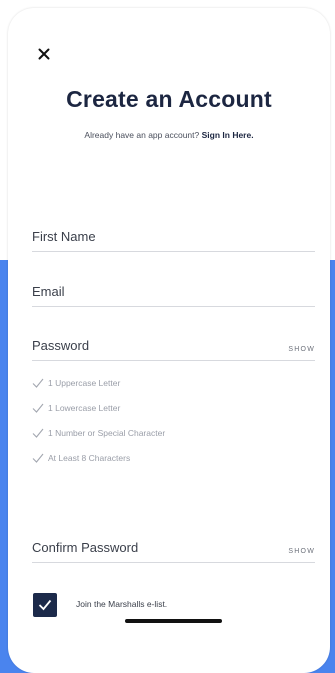 The height and width of the screenshot is (673, 335). Describe the element at coordinates (228, 135) in the screenshot. I see `signin-link: Sign In Here.` at that location.